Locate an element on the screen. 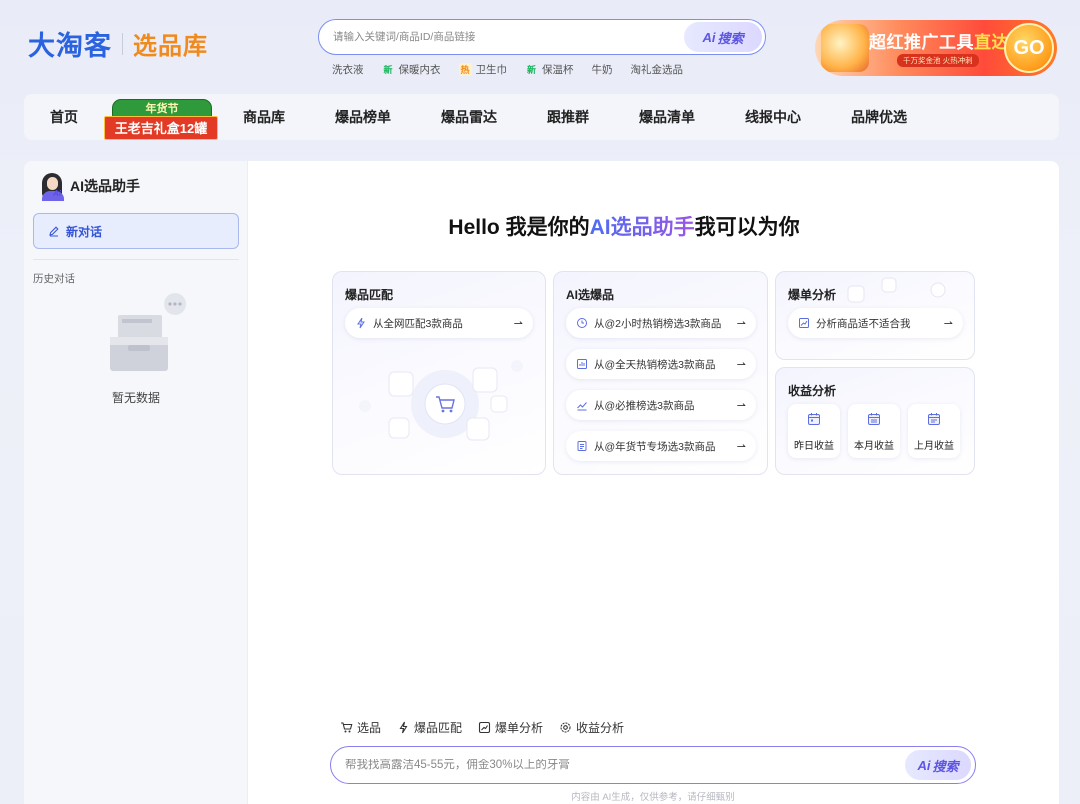  welcome-heading: Hello 我是你的AI选品助手我可以为你 is located at coordinates (624, 226).